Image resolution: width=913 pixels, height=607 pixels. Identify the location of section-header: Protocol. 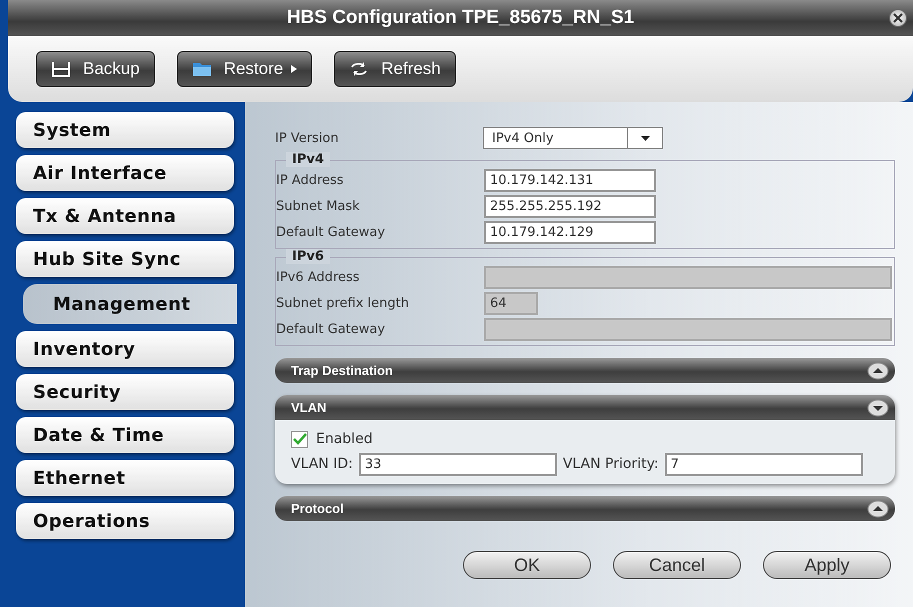
(585, 508).